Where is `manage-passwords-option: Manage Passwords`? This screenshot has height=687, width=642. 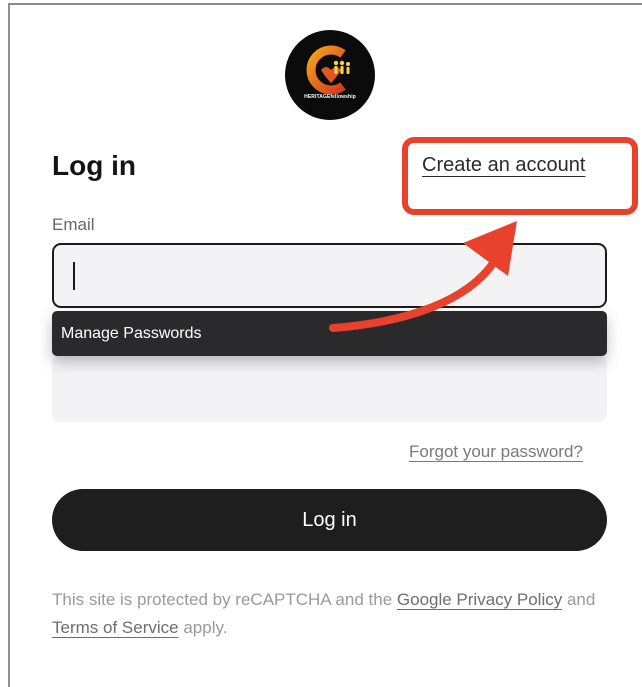
manage-passwords-option: Manage Passwords is located at coordinates (131, 334).